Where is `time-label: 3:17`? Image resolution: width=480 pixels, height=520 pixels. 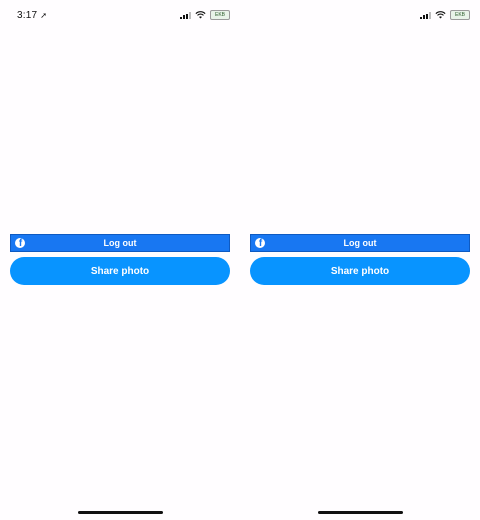
time-label: 3:17 is located at coordinates (27, 15).